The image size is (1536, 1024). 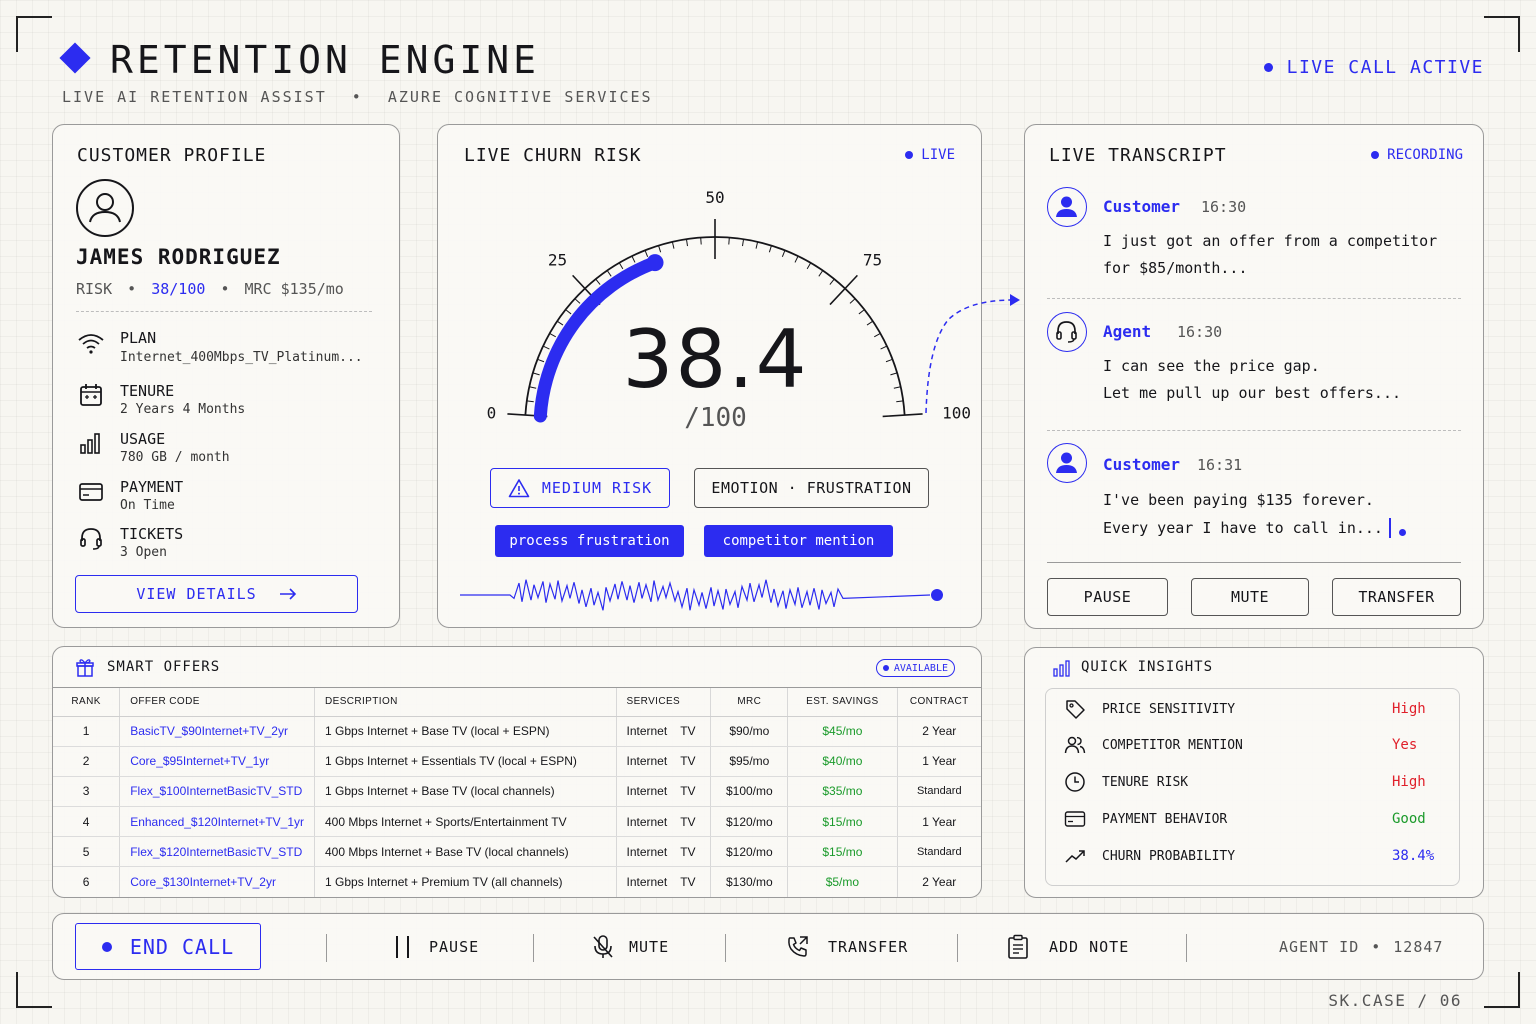 What do you see at coordinates (1165, 819) in the screenshot?
I see `insight-label: PAYMENT BEHAVIOR` at bounding box center [1165, 819].